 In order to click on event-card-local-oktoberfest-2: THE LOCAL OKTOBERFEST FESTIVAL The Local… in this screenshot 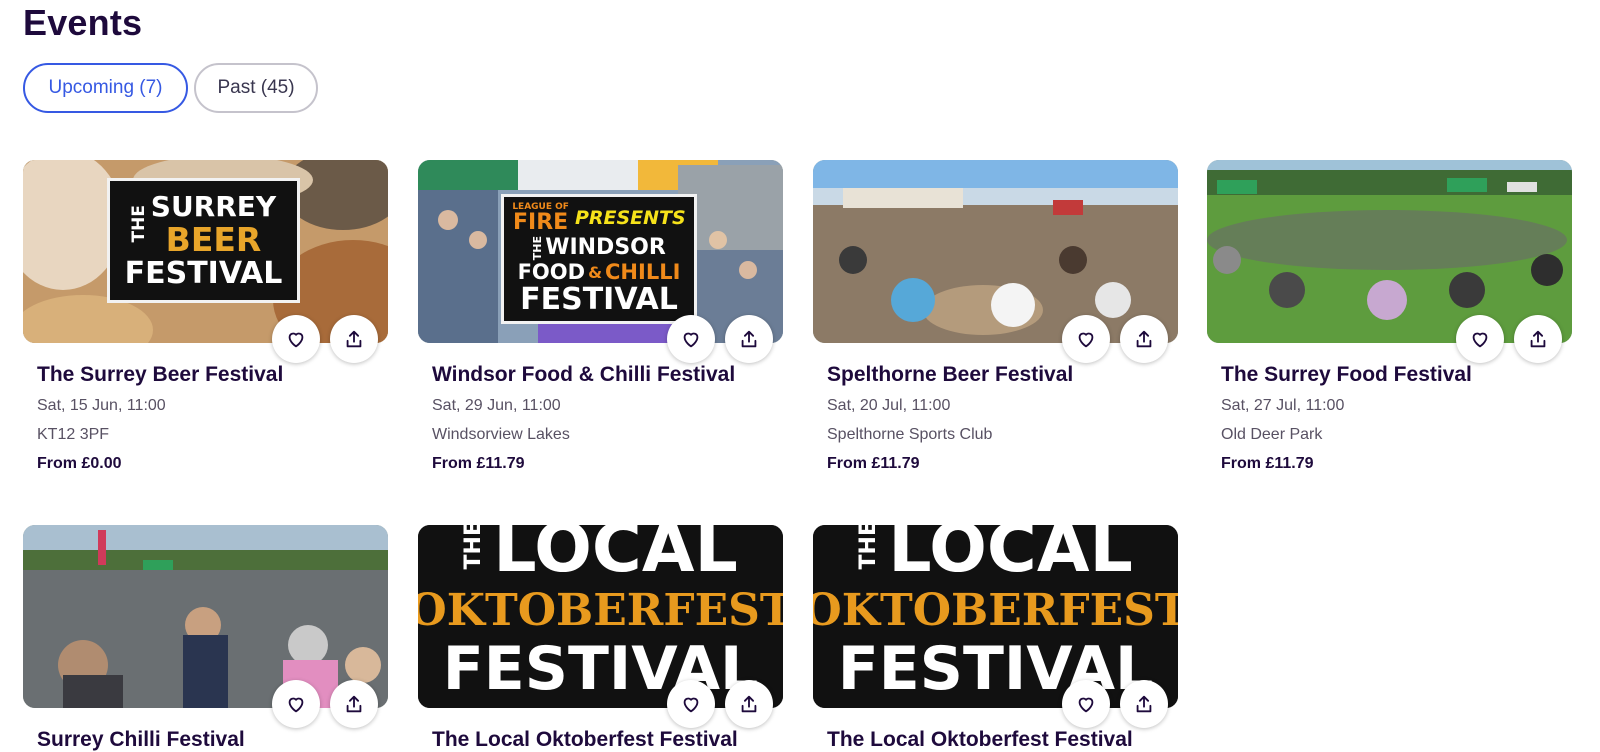, I will do `click(995, 638)`.